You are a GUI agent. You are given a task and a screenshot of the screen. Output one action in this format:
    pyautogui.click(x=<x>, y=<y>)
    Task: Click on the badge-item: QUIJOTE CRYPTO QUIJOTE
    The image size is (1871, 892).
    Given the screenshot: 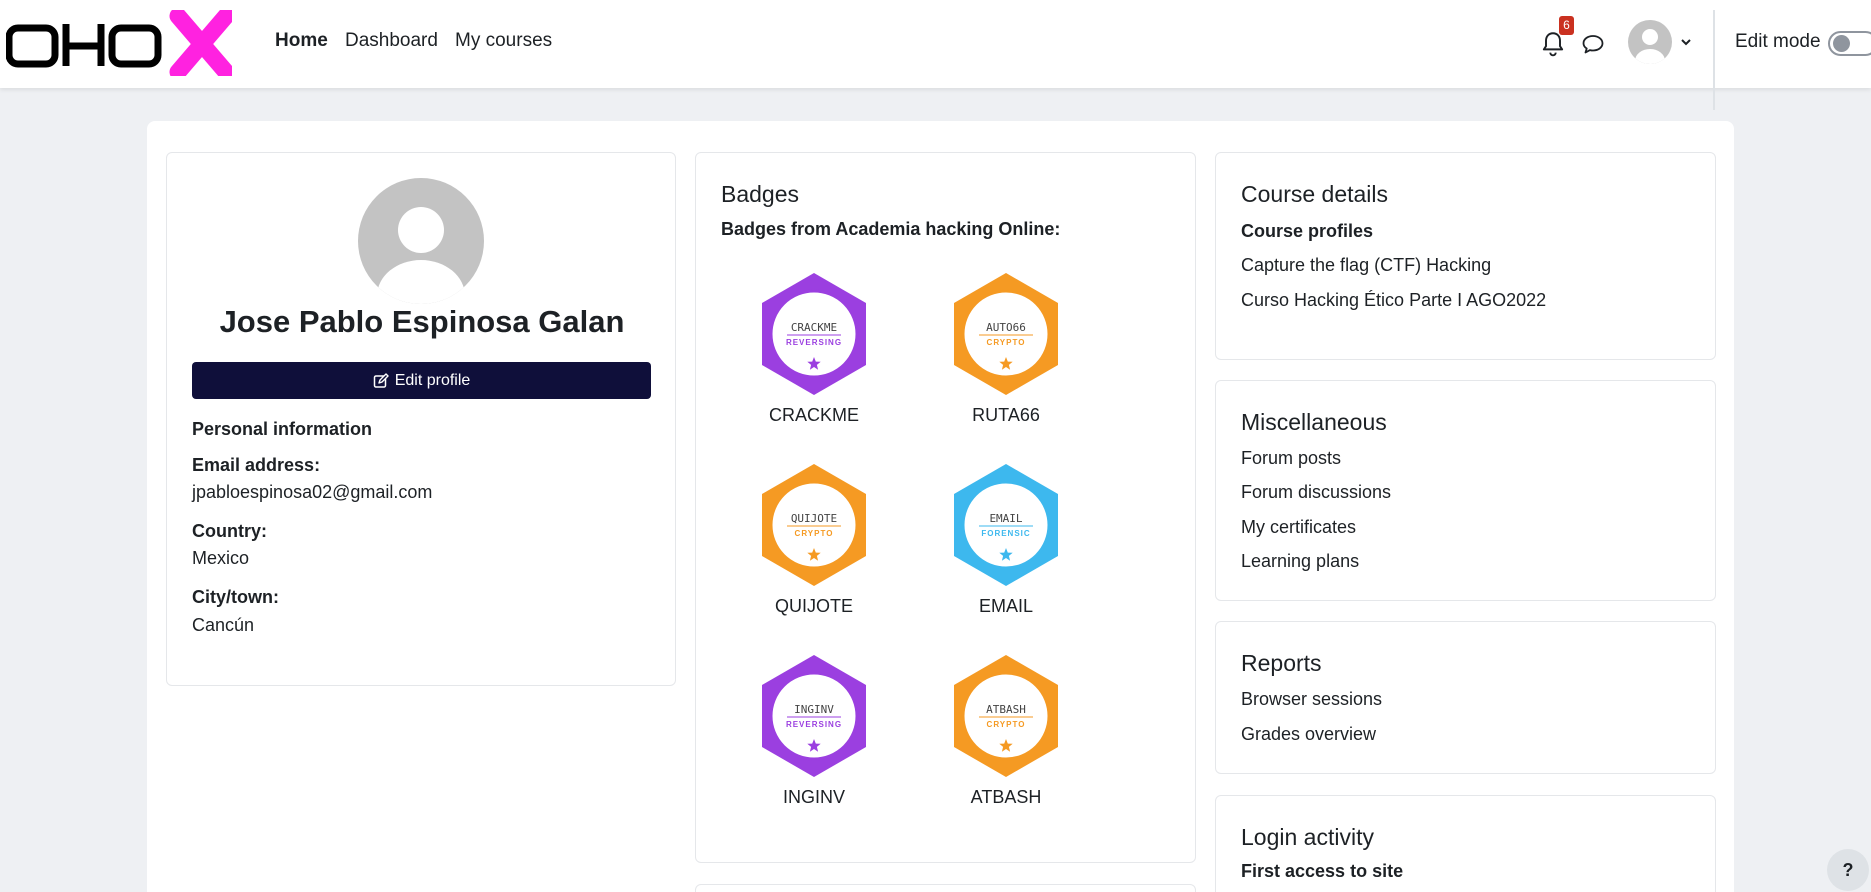 What is the action you would take?
    pyautogui.click(x=814, y=542)
    